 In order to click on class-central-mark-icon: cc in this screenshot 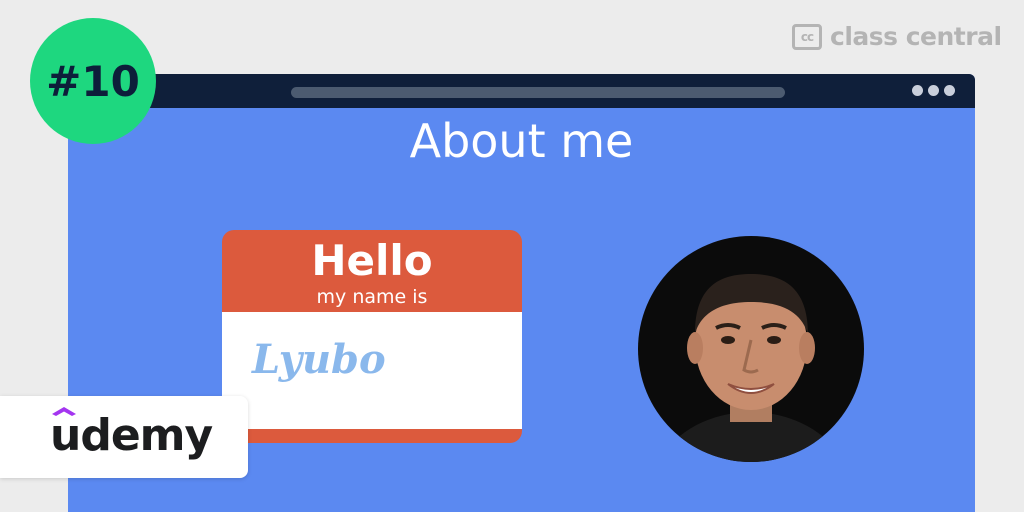, I will do `click(807, 36)`.